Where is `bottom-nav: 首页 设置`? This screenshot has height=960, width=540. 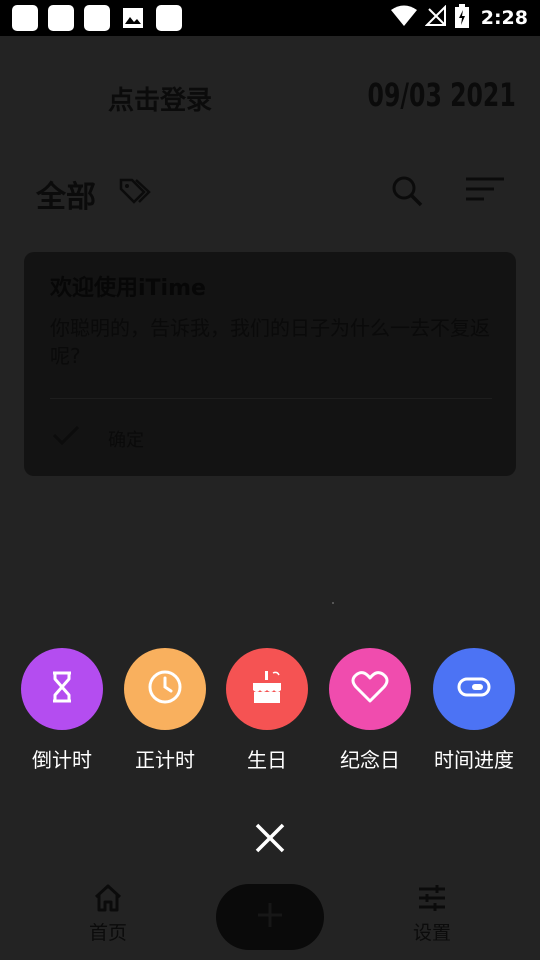 bottom-nav: 首页 设置 is located at coordinates (270, 914).